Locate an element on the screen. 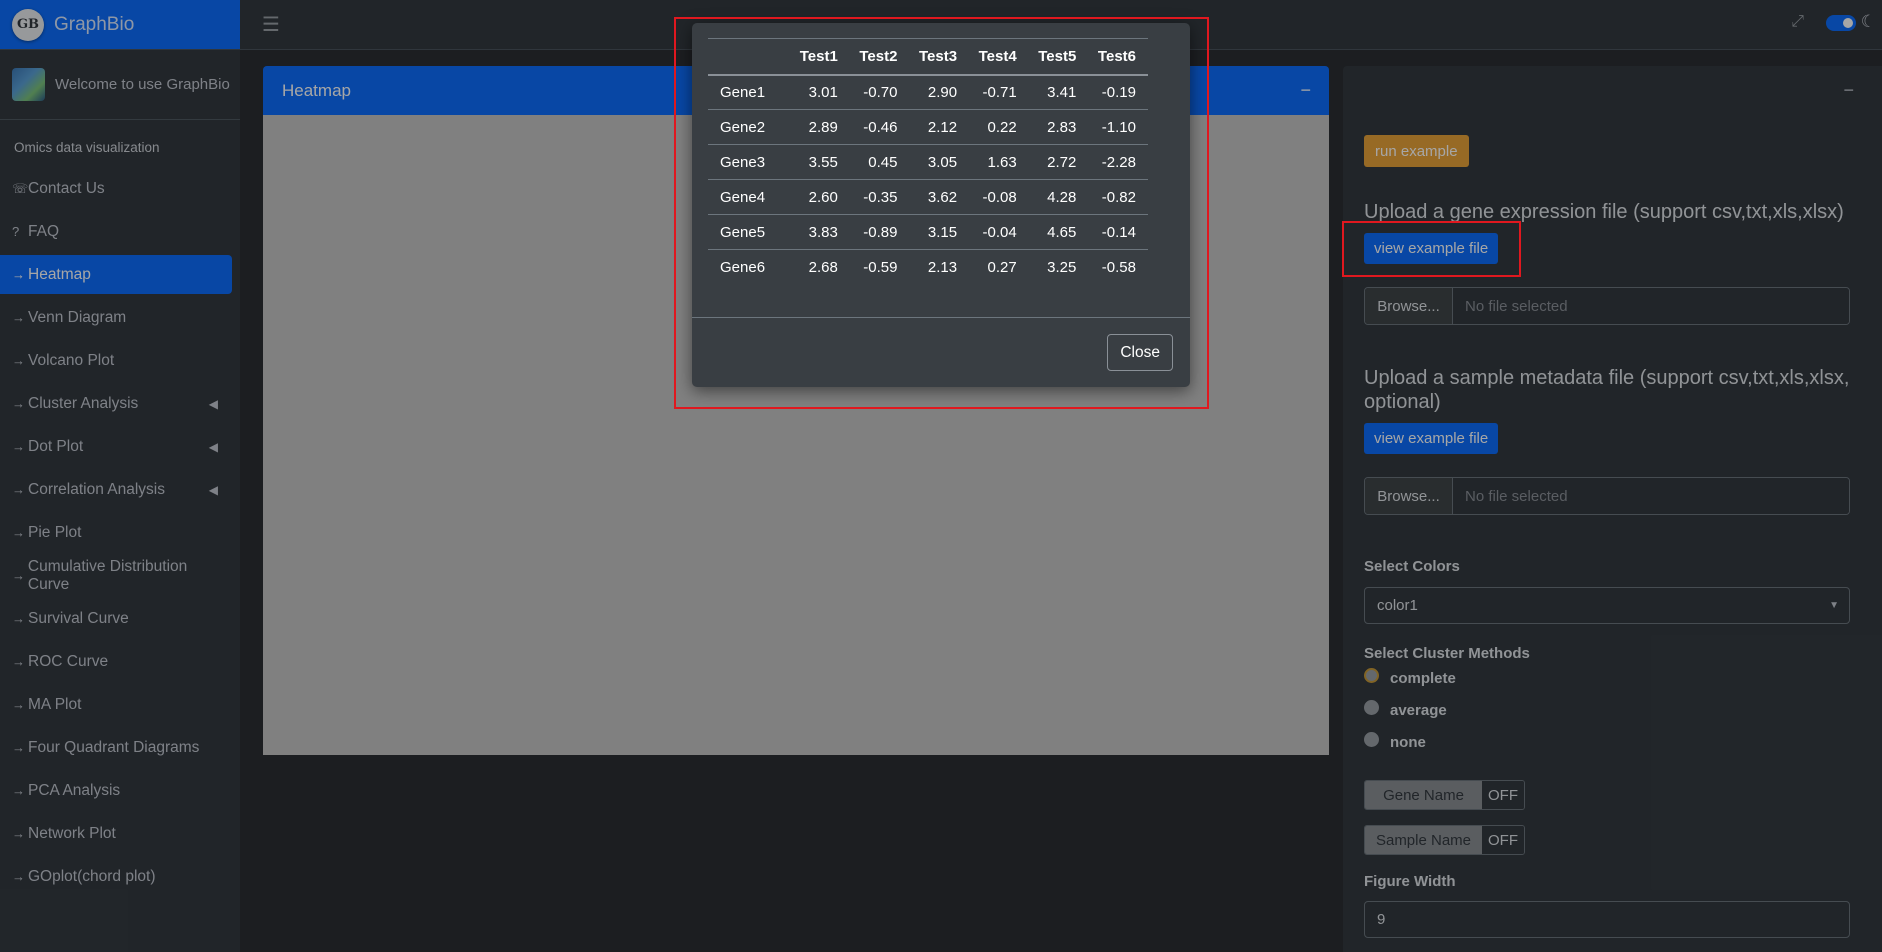 This screenshot has width=1882, height=952. highlight-box-example-button is located at coordinates (1431, 249).